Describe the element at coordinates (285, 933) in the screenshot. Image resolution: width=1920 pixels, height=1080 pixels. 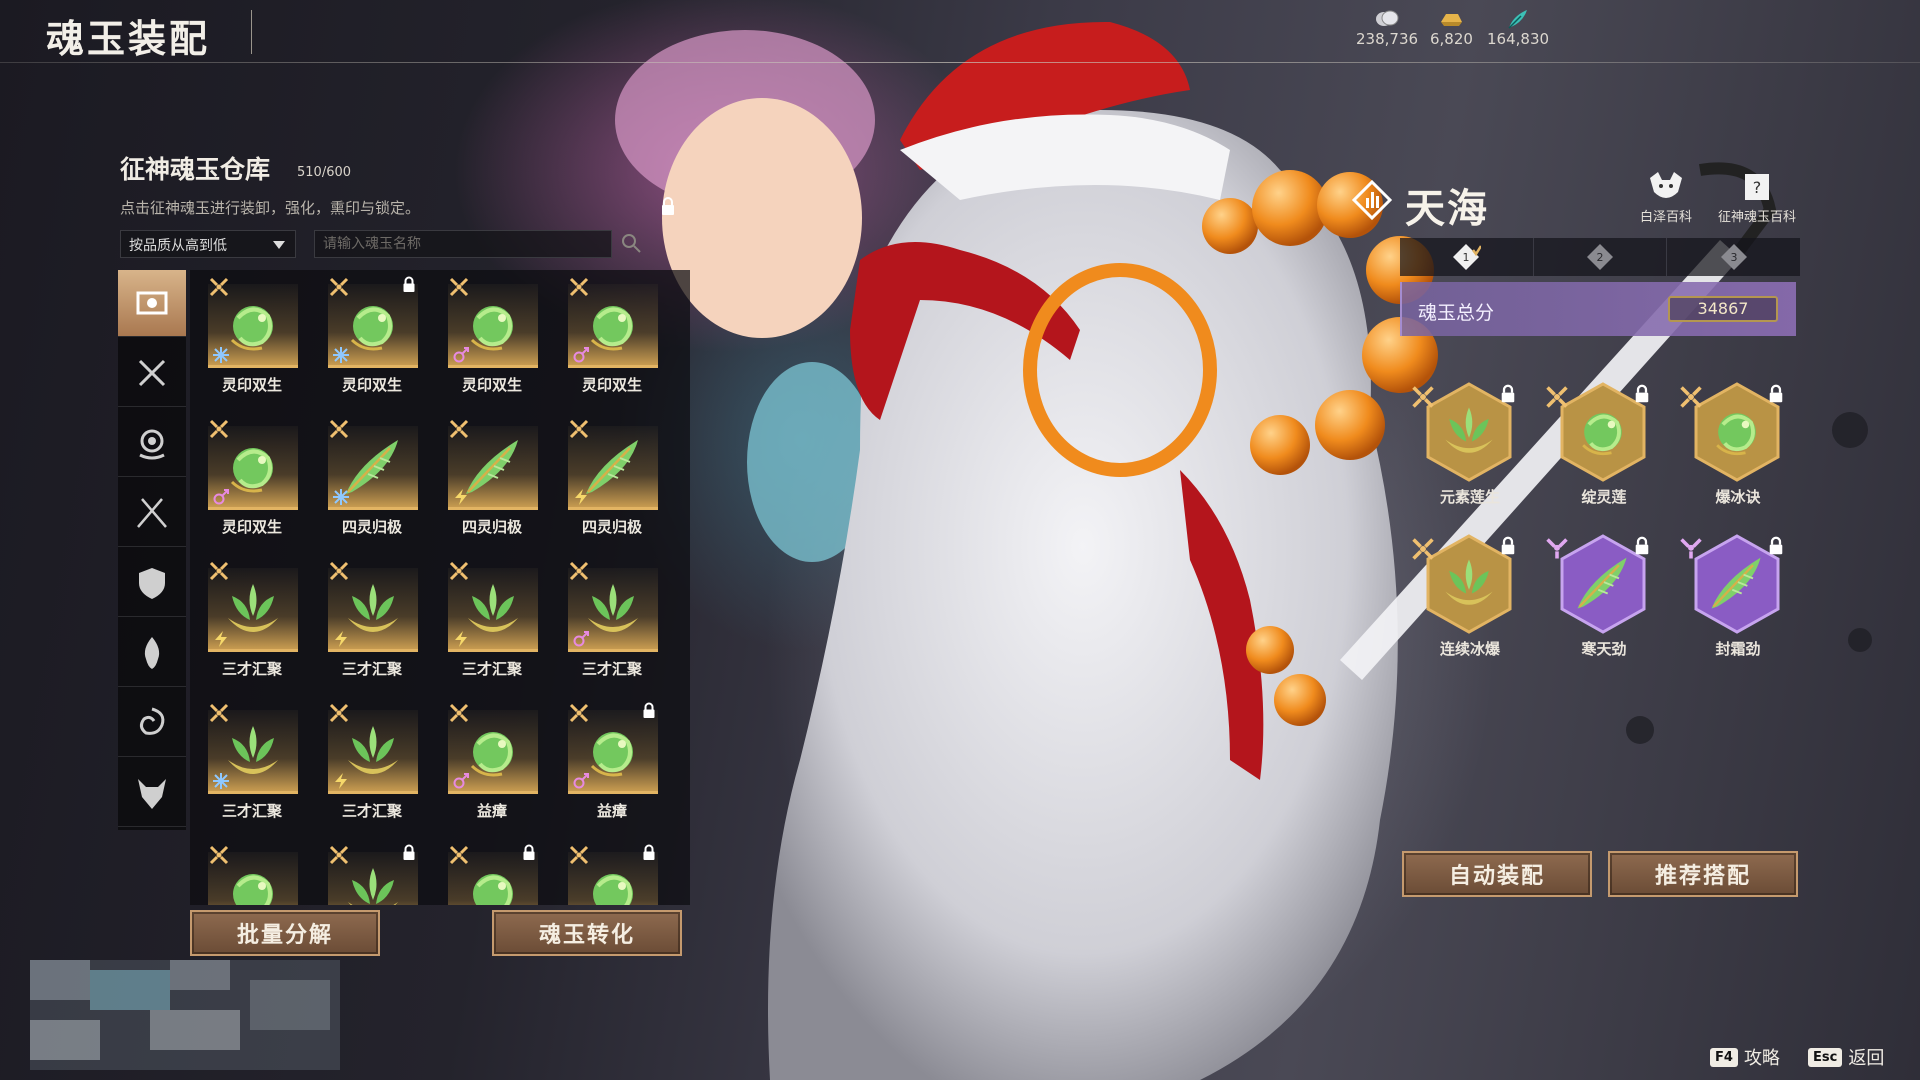
I see `decompose-button: 批量分解` at that location.